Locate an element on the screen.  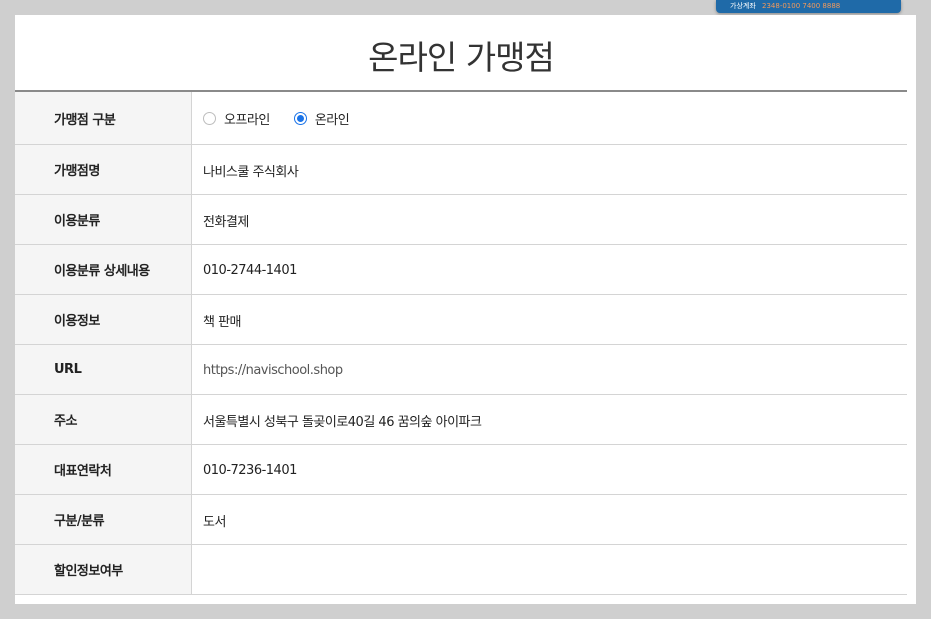
row-label: 이용분류 상세내용 is located at coordinates (103, 269).